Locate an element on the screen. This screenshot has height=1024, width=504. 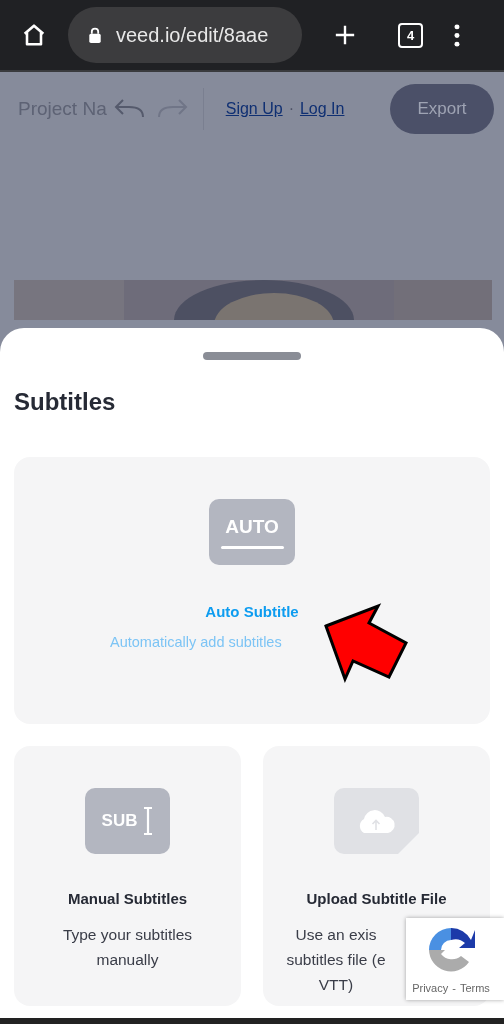
auto-subtitle-icon: AUTO is located at coordinates (252, 532).